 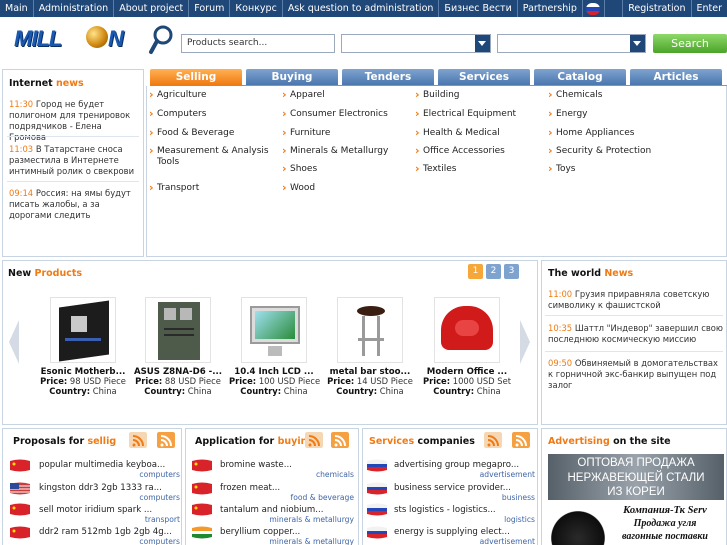 I want to click on tab-buying: Buying, so click(x=292, y=77).